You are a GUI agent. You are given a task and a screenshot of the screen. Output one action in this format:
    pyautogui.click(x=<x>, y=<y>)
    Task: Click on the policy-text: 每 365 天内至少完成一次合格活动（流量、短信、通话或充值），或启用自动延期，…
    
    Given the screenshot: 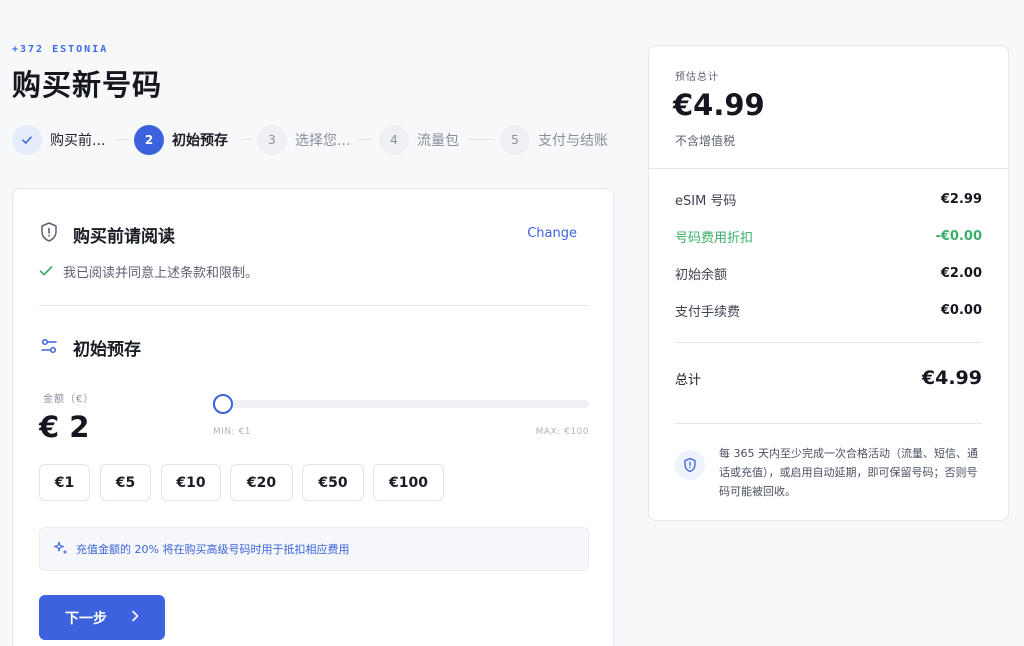 What is the action you would take?
    pyautogui.click(x=848, y=472)
    